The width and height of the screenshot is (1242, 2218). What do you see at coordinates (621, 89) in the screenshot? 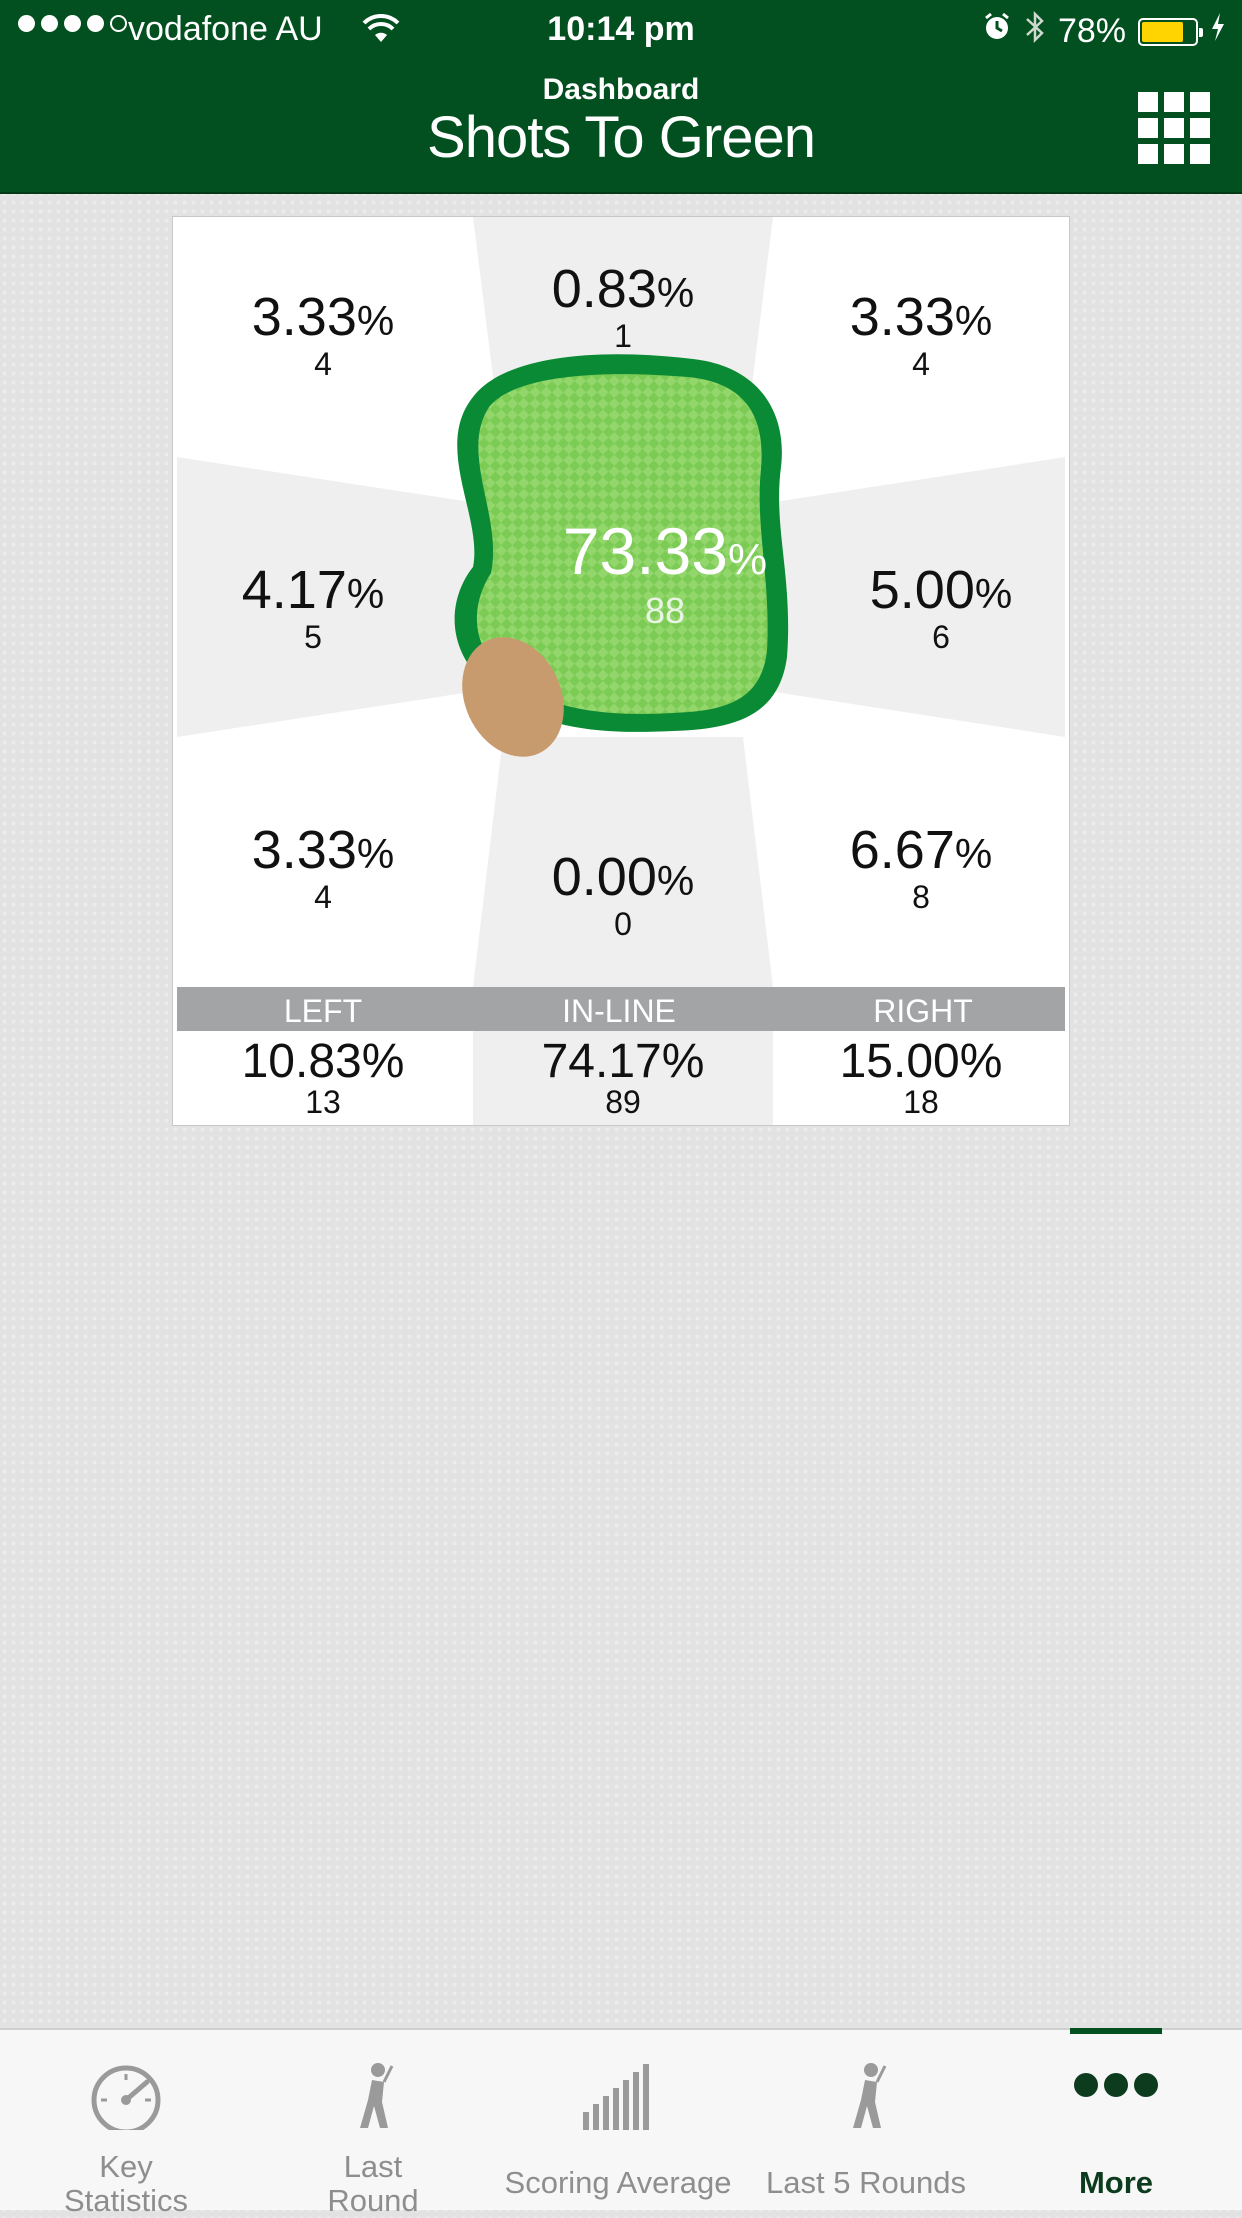
I see `screen-subtitle: Dashboard` at bounding box center [621, 89].